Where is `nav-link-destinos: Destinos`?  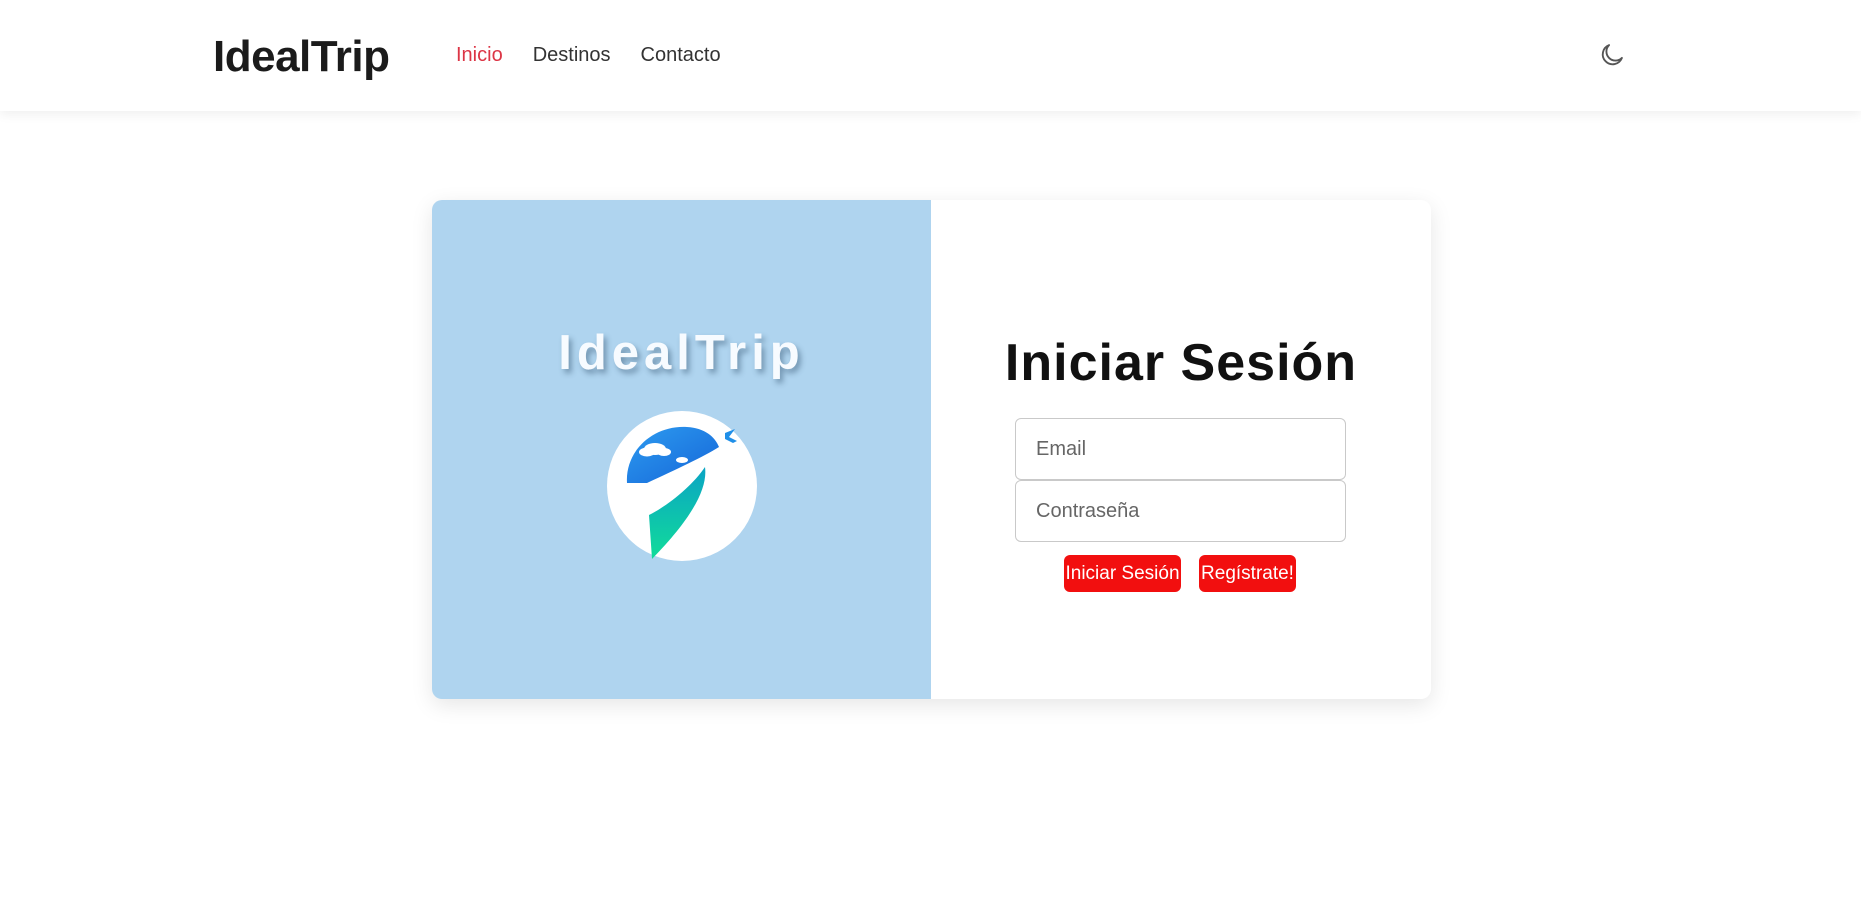
nav-link-destinos: Destinos is located at coordinates (572, 55).